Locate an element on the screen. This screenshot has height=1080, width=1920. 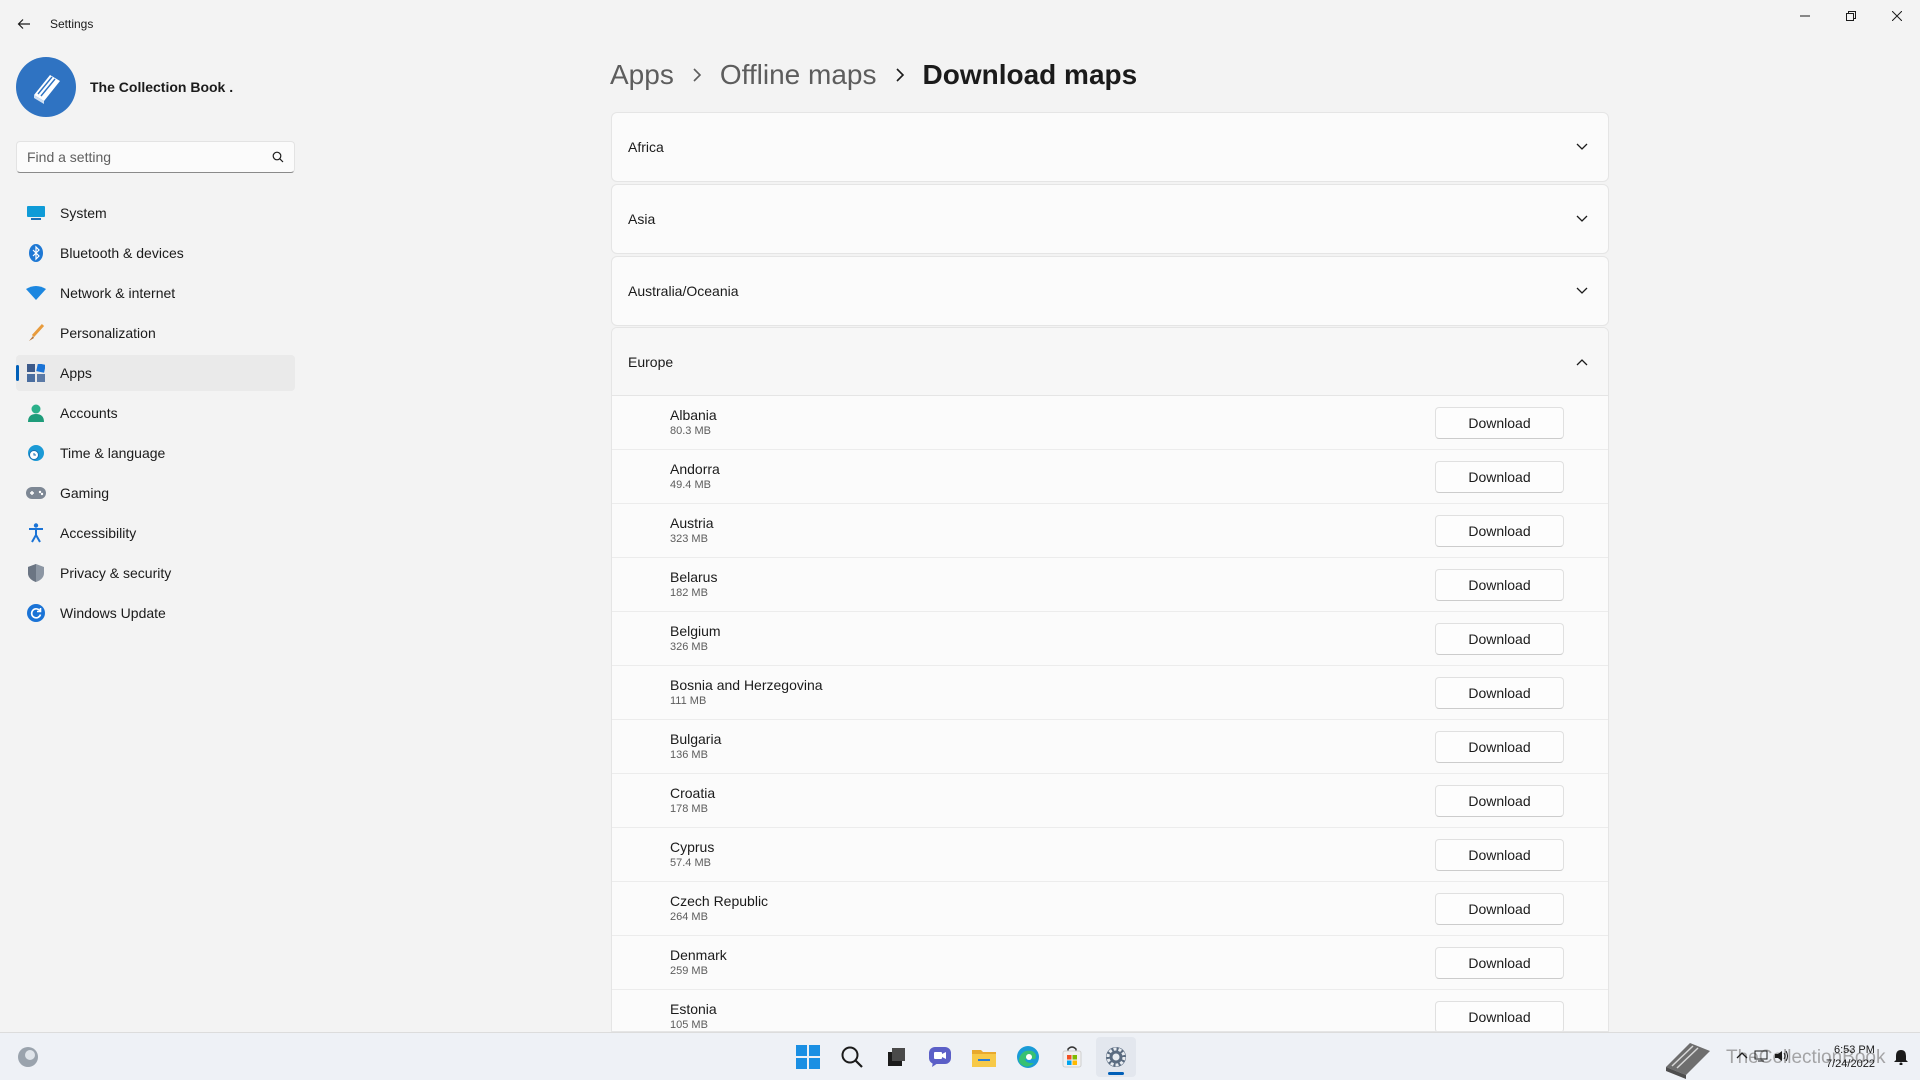
country-name: Bosnia and Herzegovina is located at coordinates (746, 684).